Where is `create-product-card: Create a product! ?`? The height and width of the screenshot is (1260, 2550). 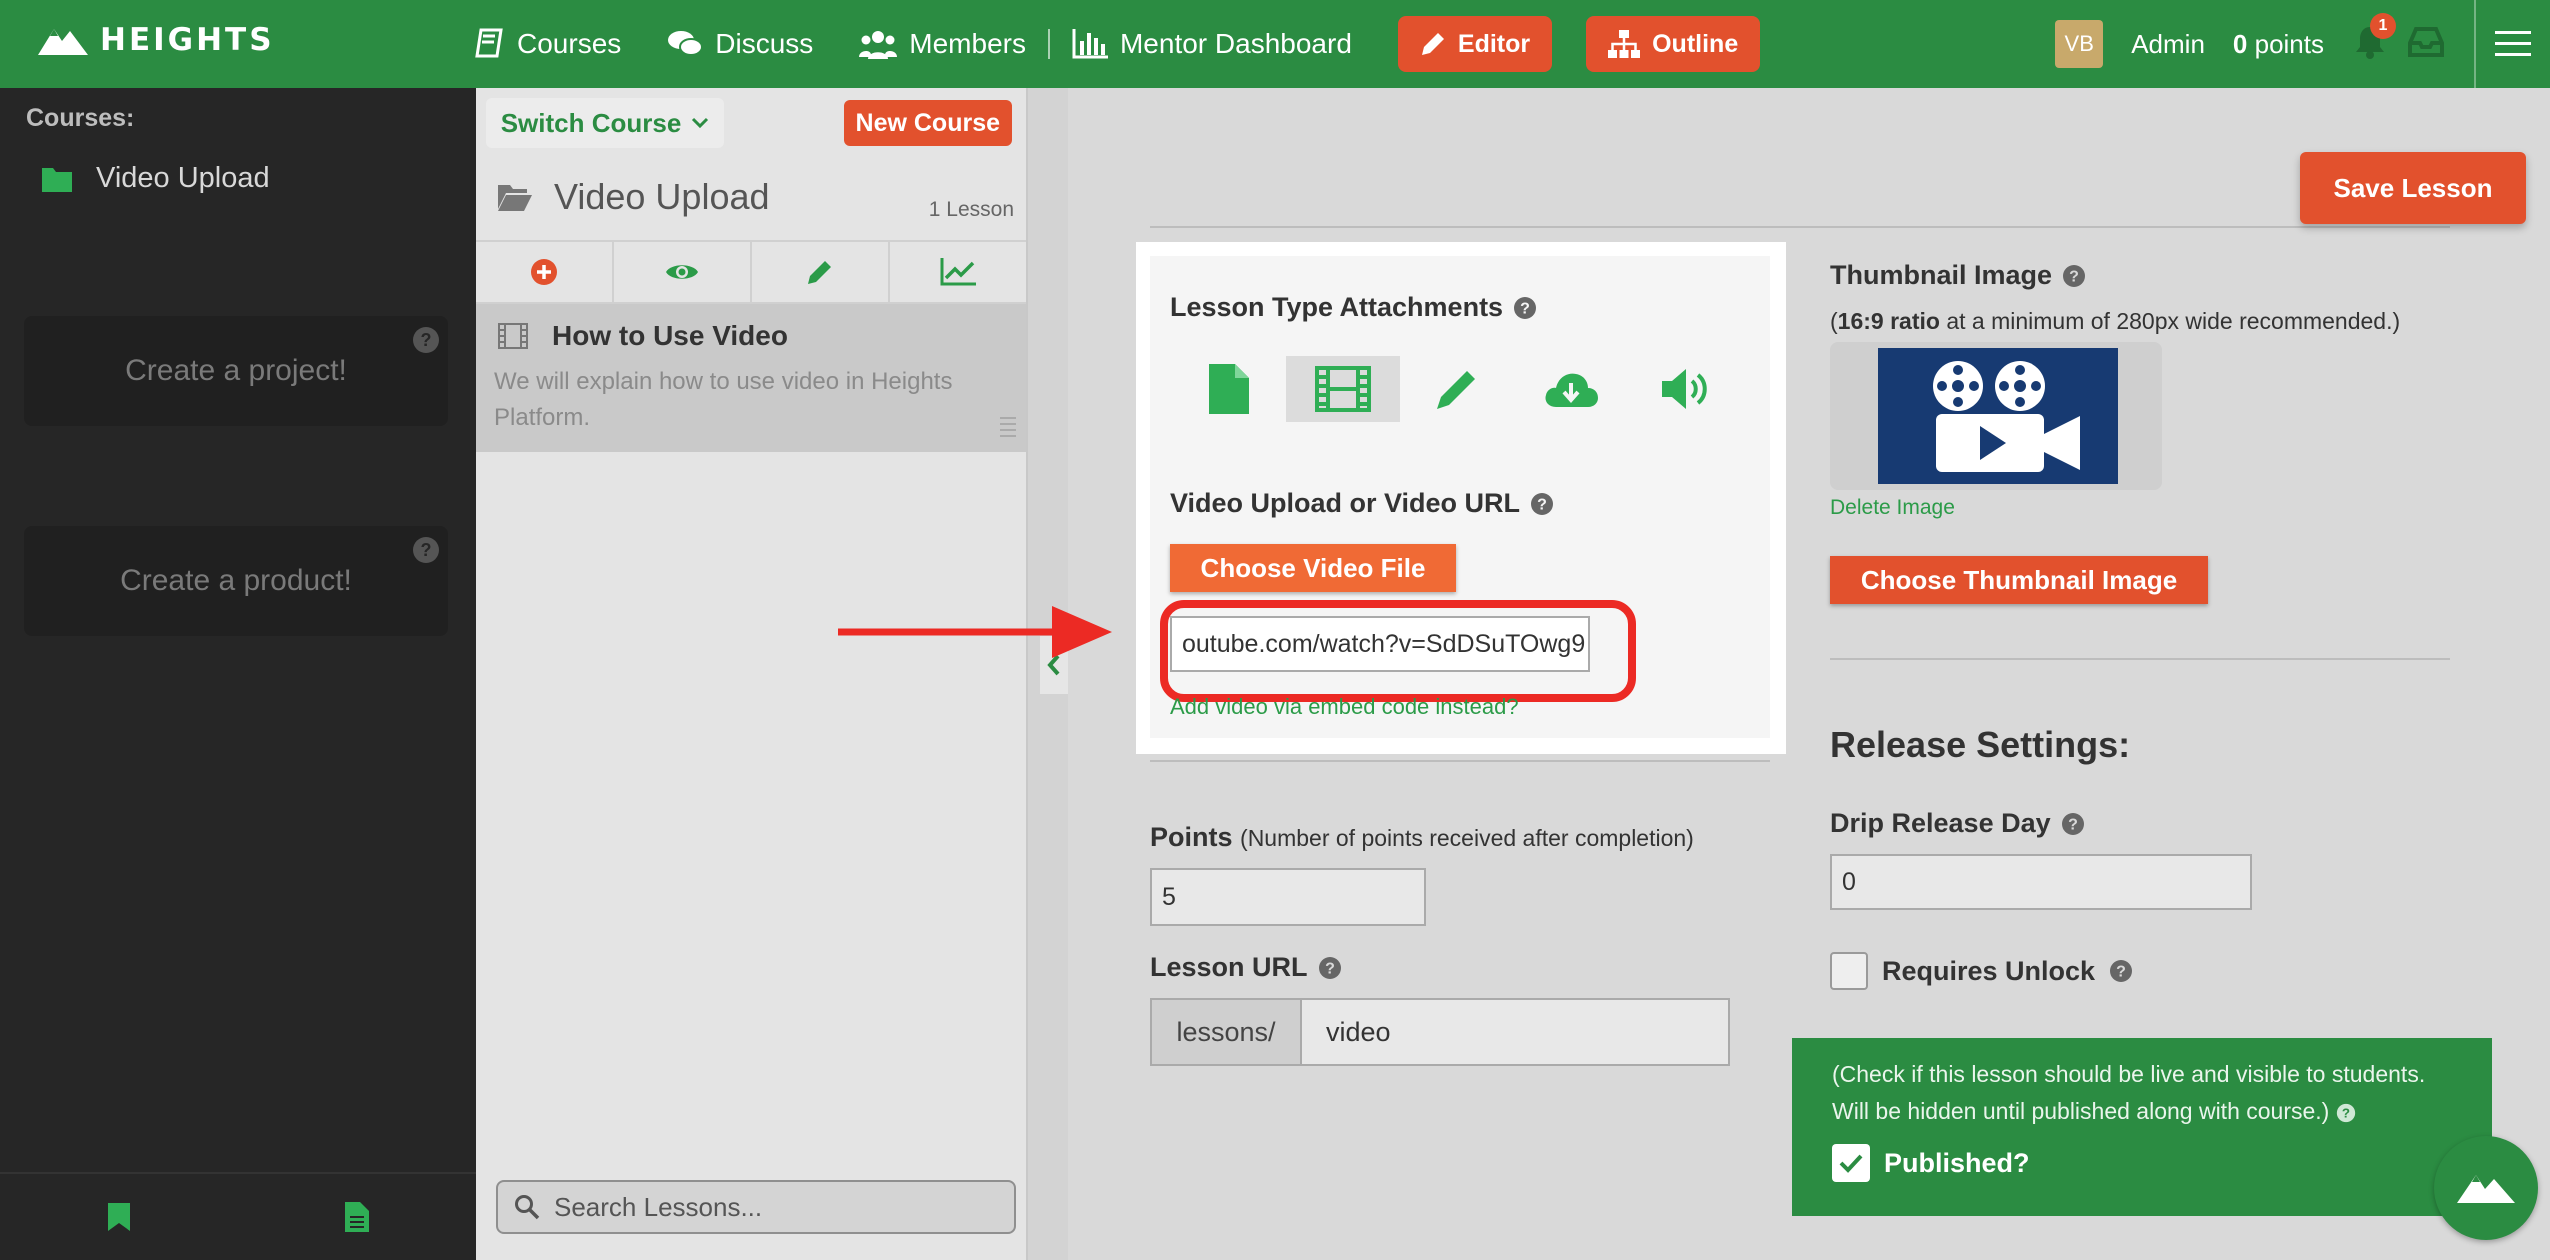 create-product-card: Create a product! ? is located at coordinates (236, 581).